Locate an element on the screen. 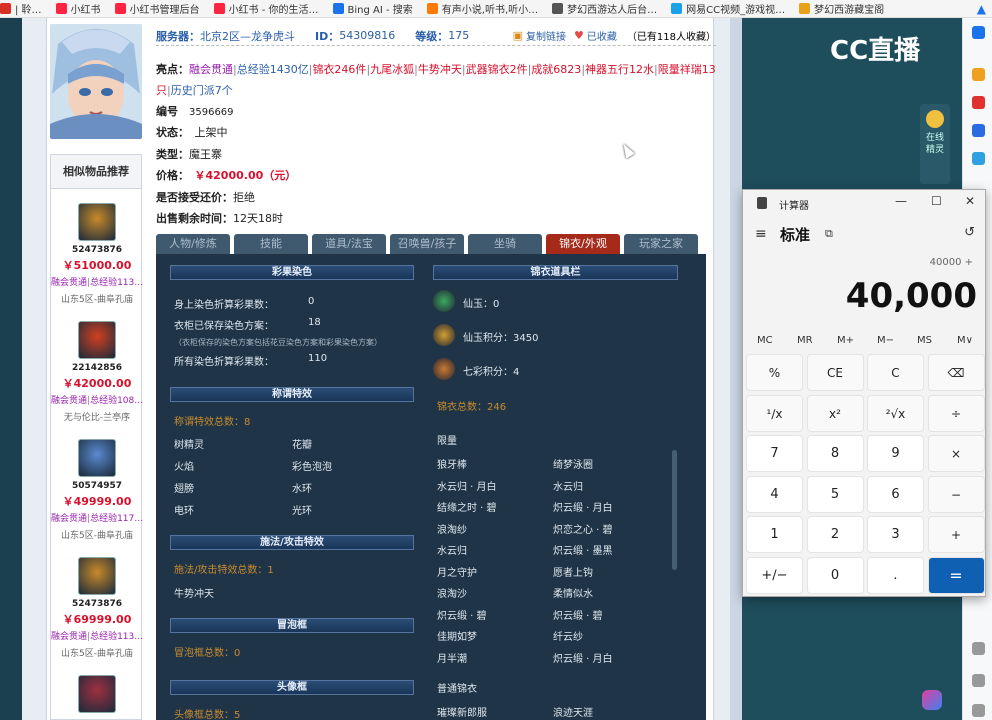 The image size is (992, 720). similar-item-price: ￥49999.00 is located at coordinates (97, 501).